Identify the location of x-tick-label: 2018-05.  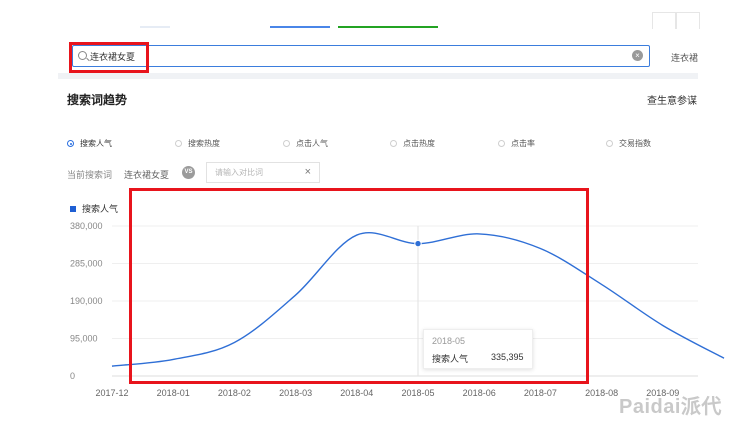
(417, 393).